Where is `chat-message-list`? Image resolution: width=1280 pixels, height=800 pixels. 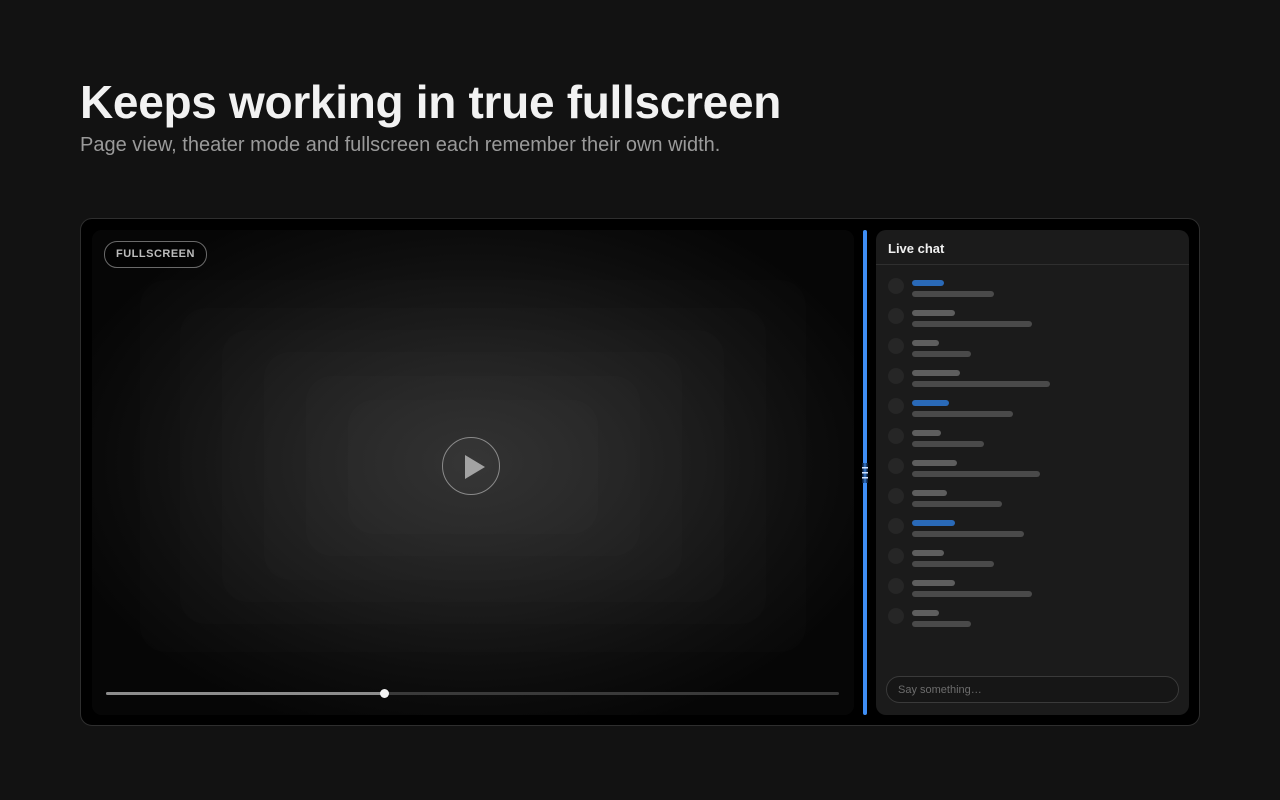 chat-message-list is located at coordinates (1033, 457).